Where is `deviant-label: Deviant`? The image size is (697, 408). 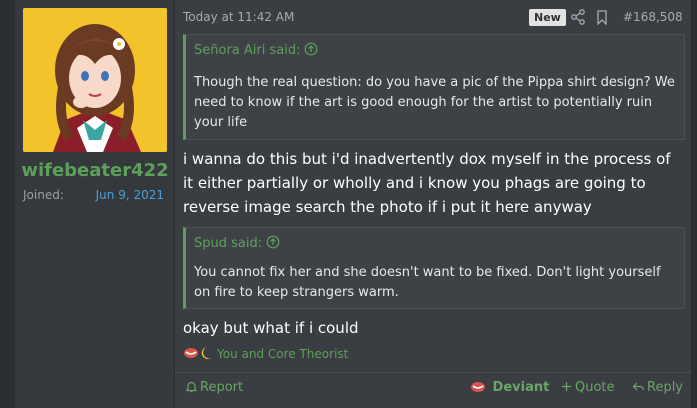 deviant-label: Deviant is located at coordinates (521, 387).